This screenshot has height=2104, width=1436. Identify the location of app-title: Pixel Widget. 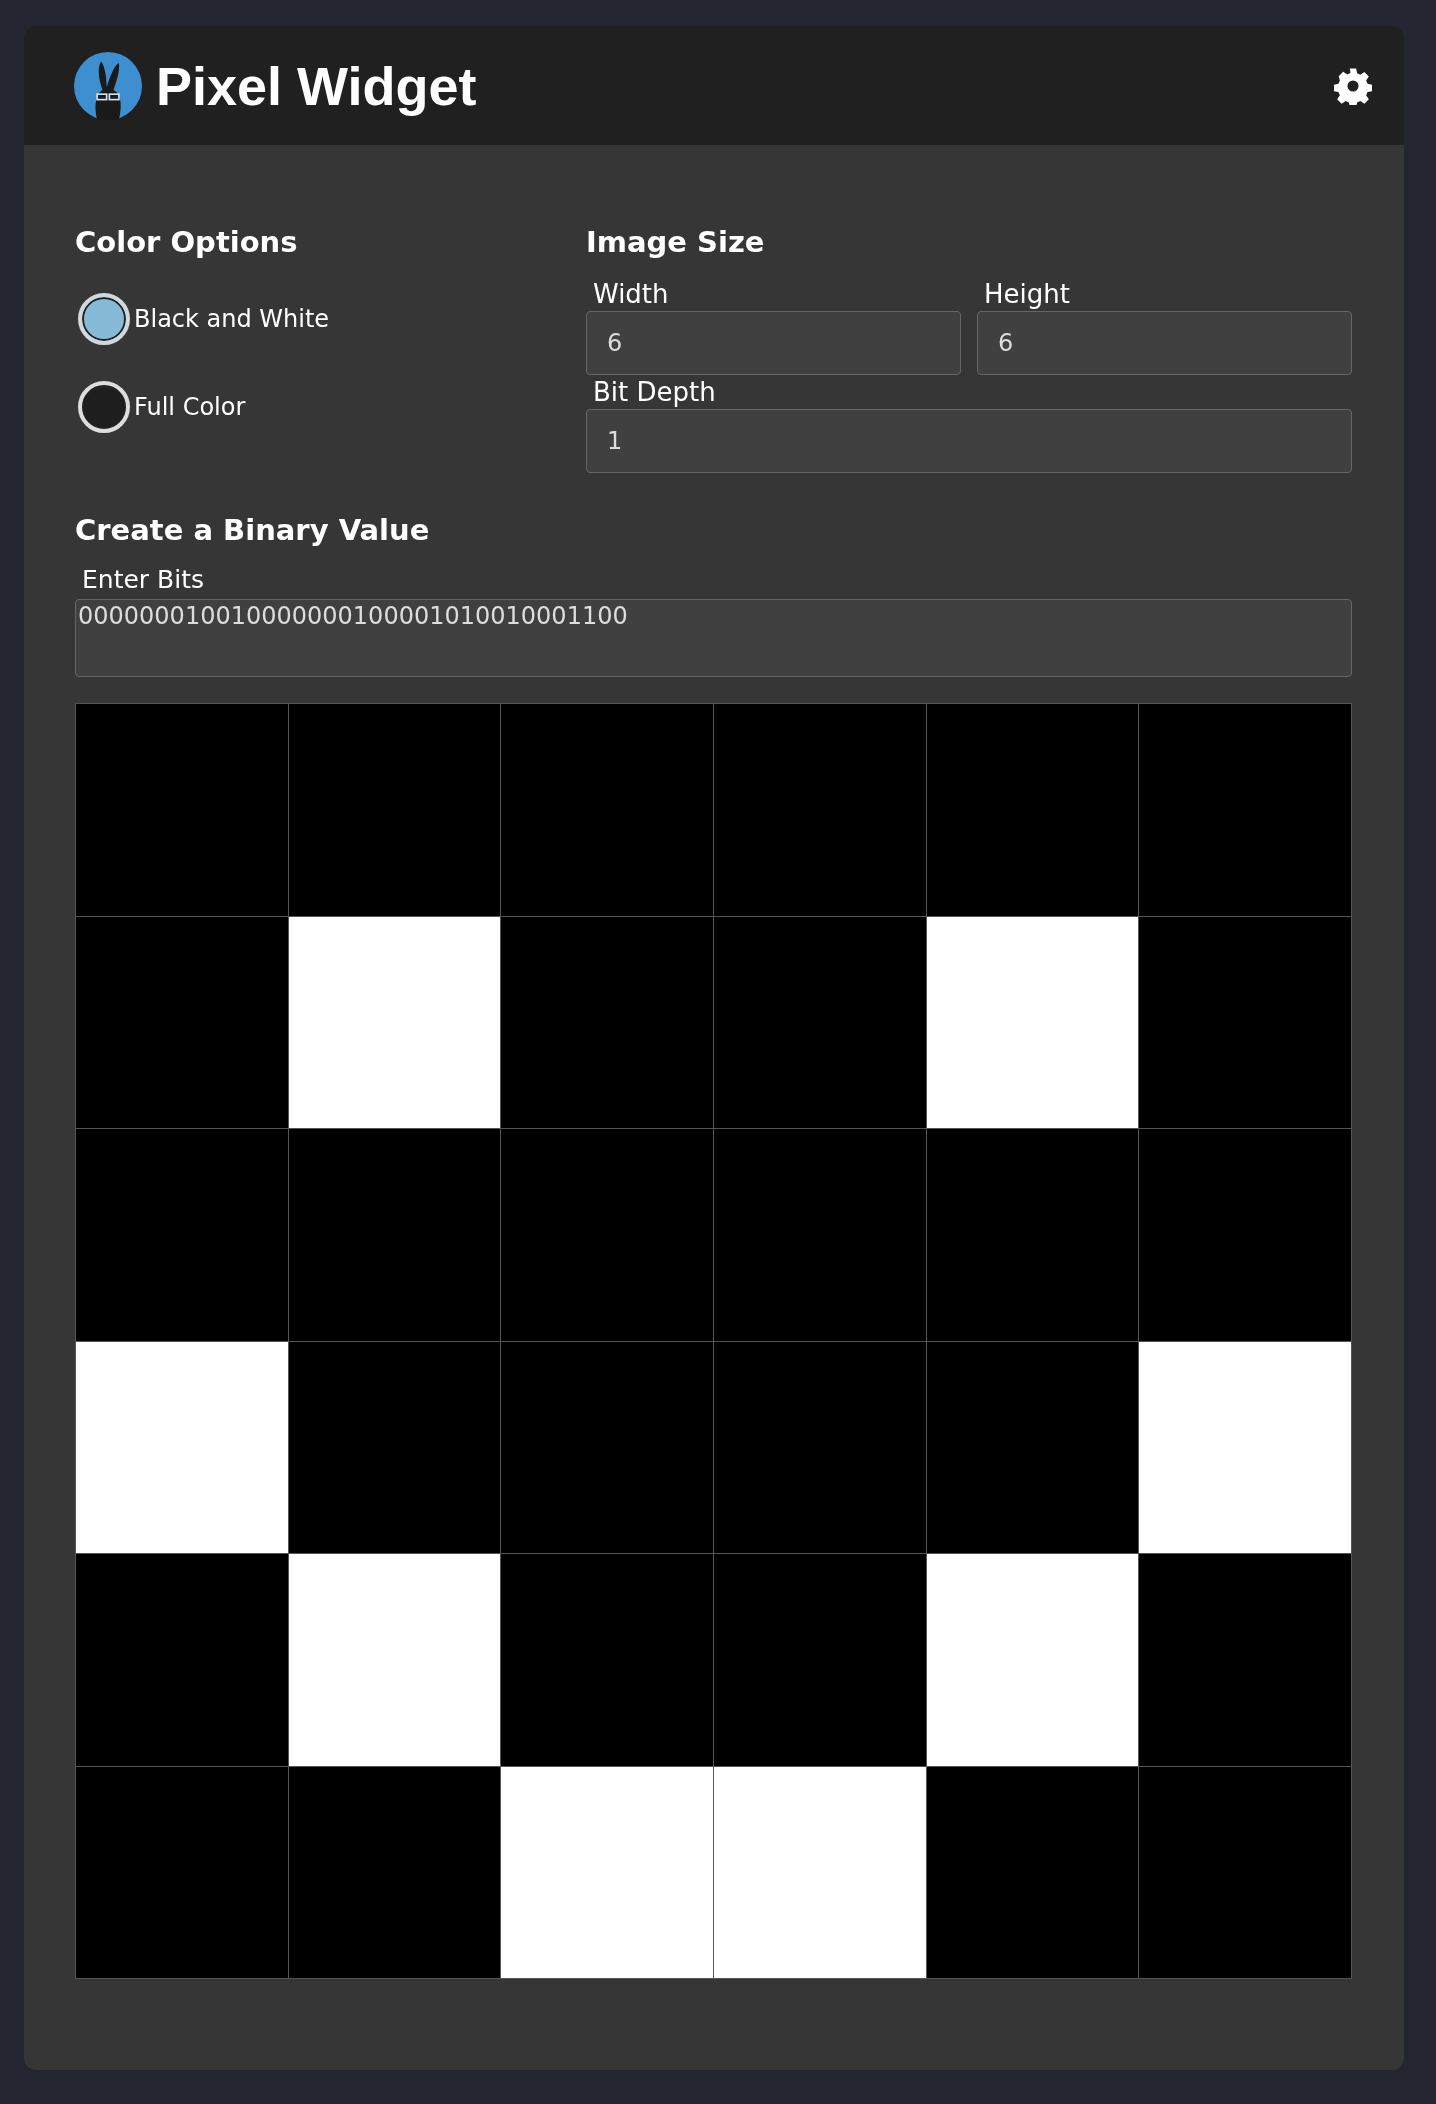
(316, 85).